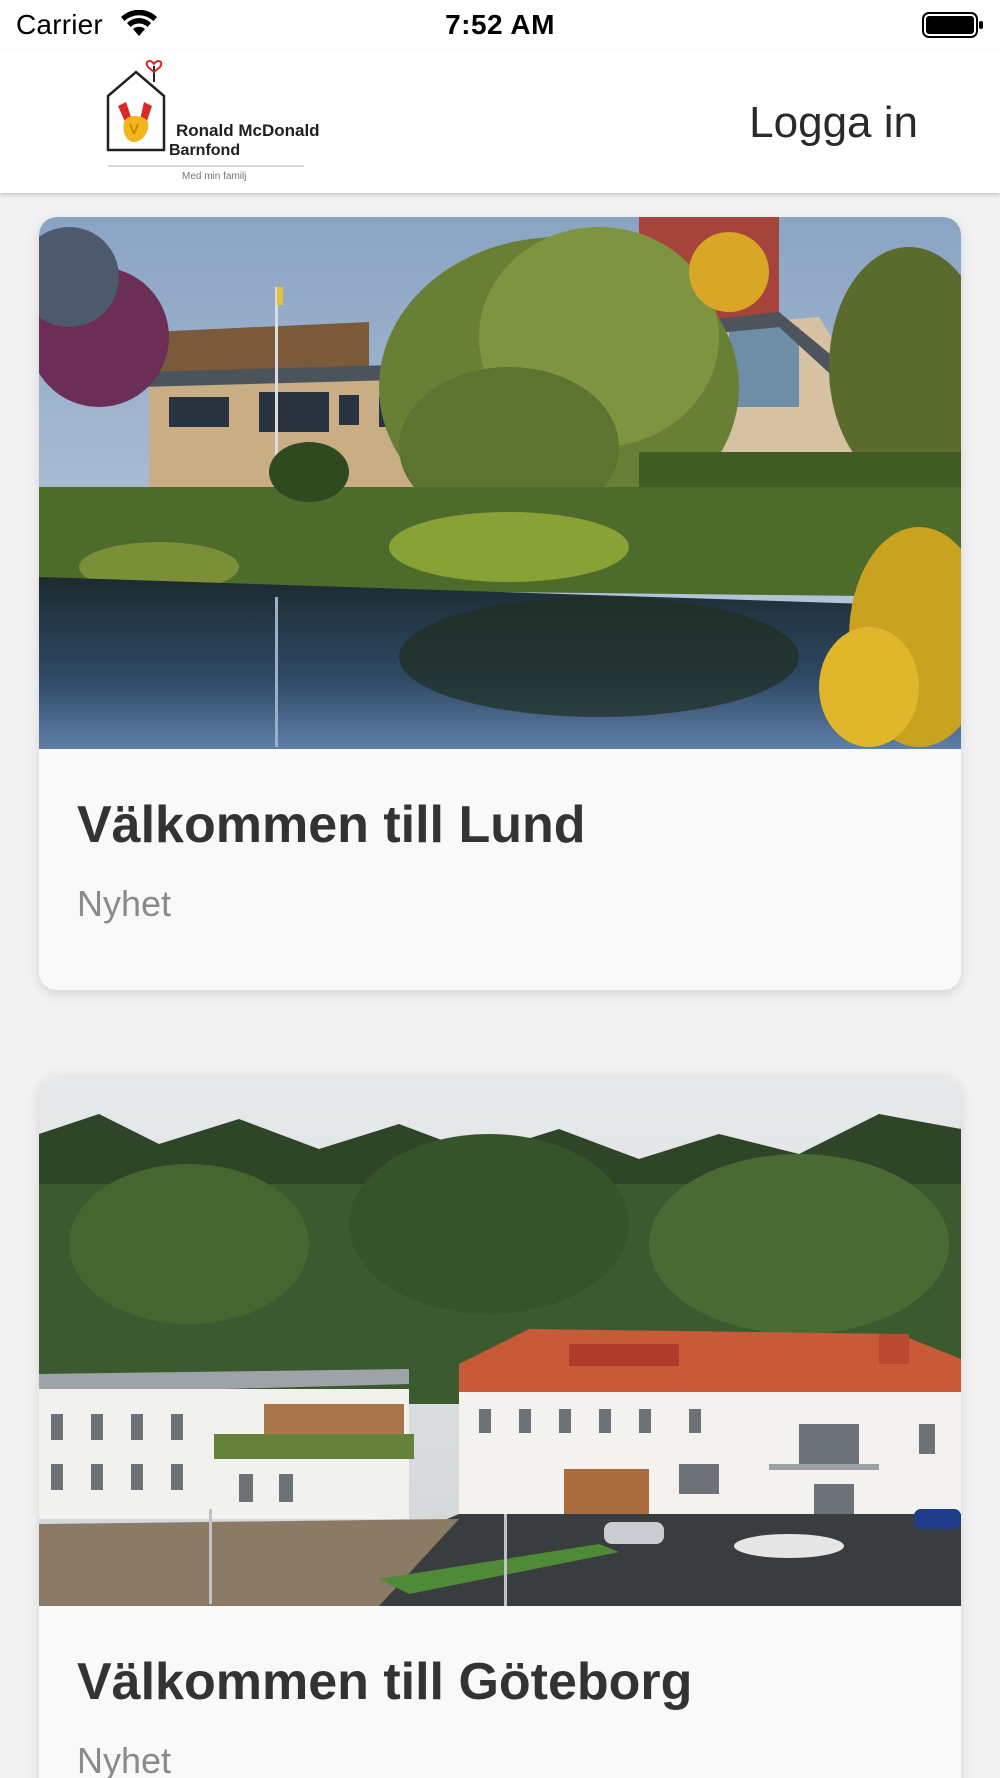 The image size is (1000, 1778). What do you see at coordinates (248, 130) in the screenshot?
I see `logo-line1: Ronald McDonald` at bounding box center [248, 130].